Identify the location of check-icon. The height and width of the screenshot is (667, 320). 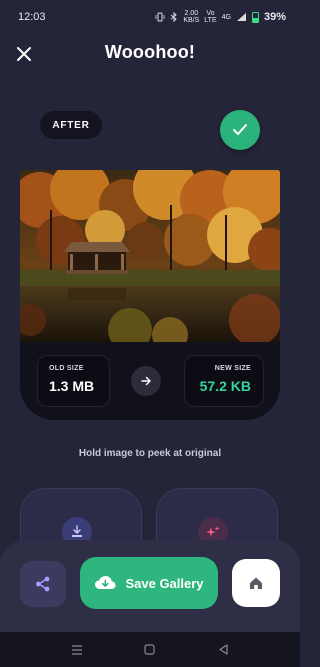
(240, 129).